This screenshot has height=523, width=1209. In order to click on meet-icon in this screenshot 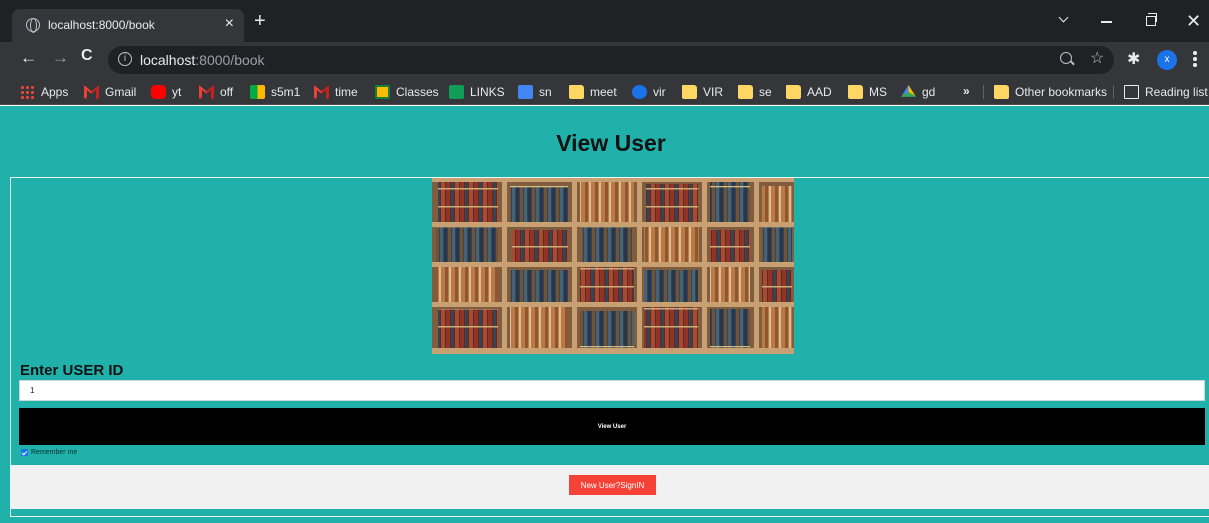, I will do `click(257, 92)`.